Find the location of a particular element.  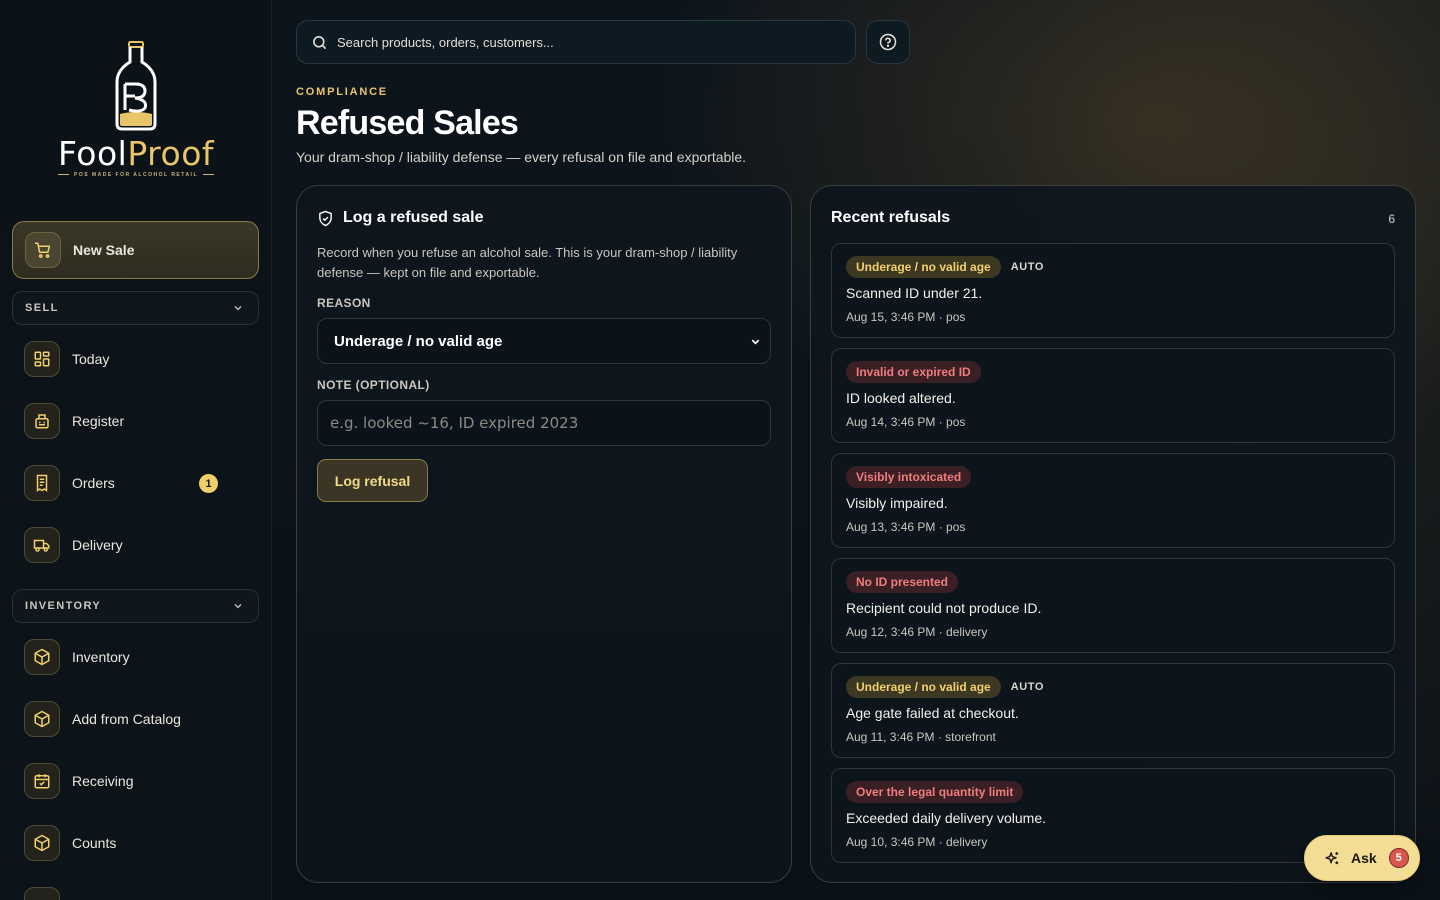

search-input is located at coordinates (577, 42).